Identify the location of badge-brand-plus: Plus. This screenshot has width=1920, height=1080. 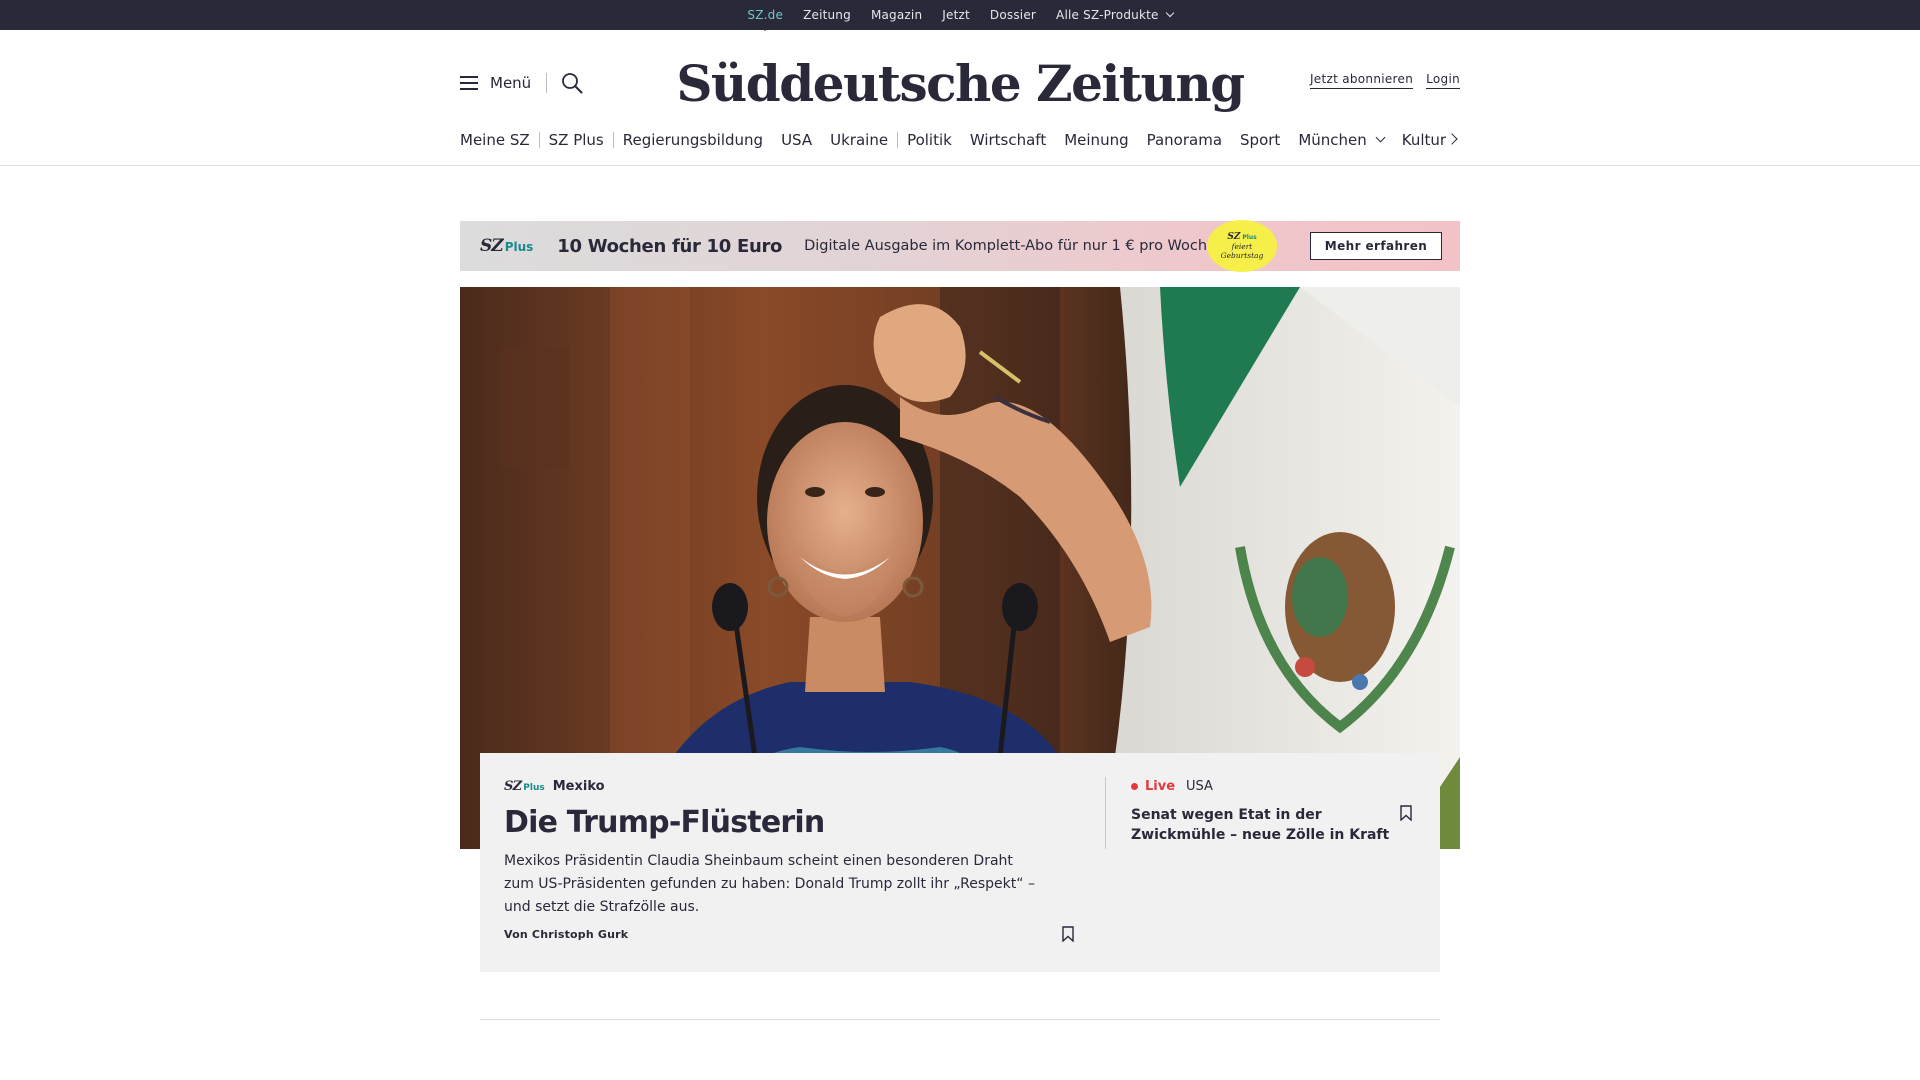
(1249, 237).